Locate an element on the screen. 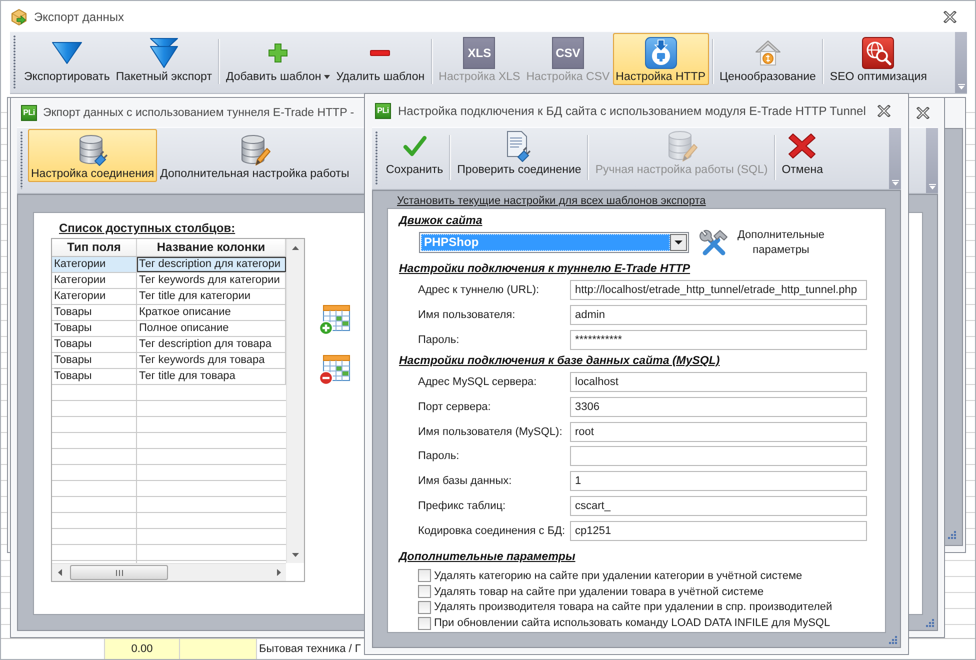  grid-minus-icon is located at coordinates (334, 370).